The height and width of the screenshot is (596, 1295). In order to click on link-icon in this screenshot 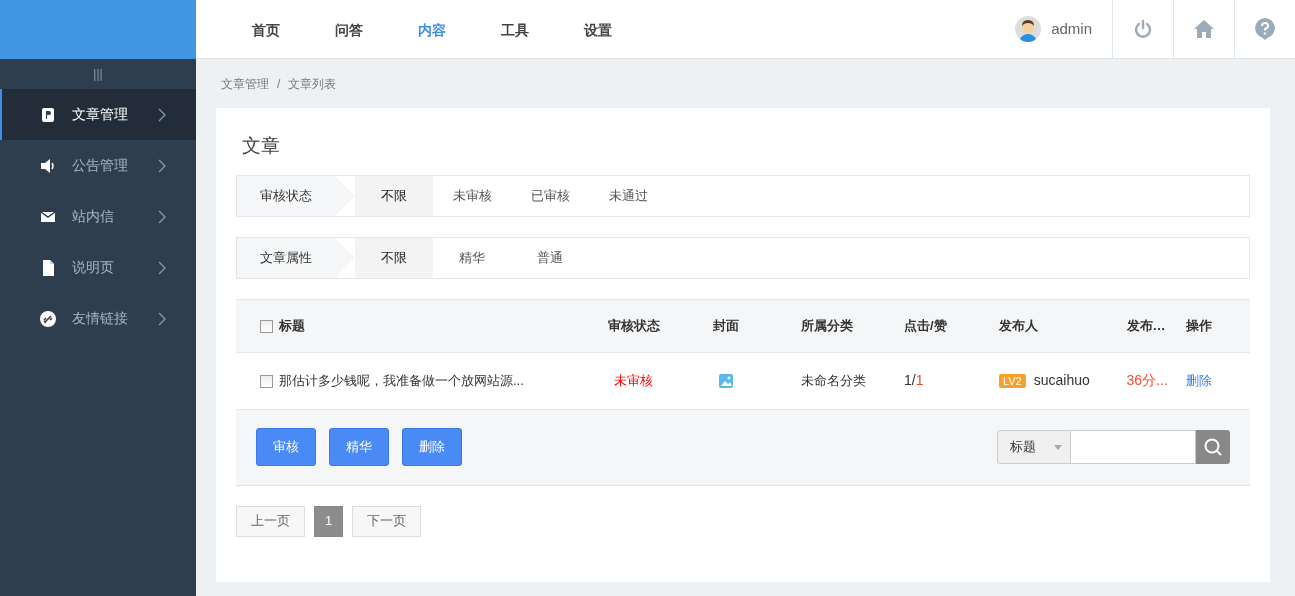, I will do `click(48, 318)`.